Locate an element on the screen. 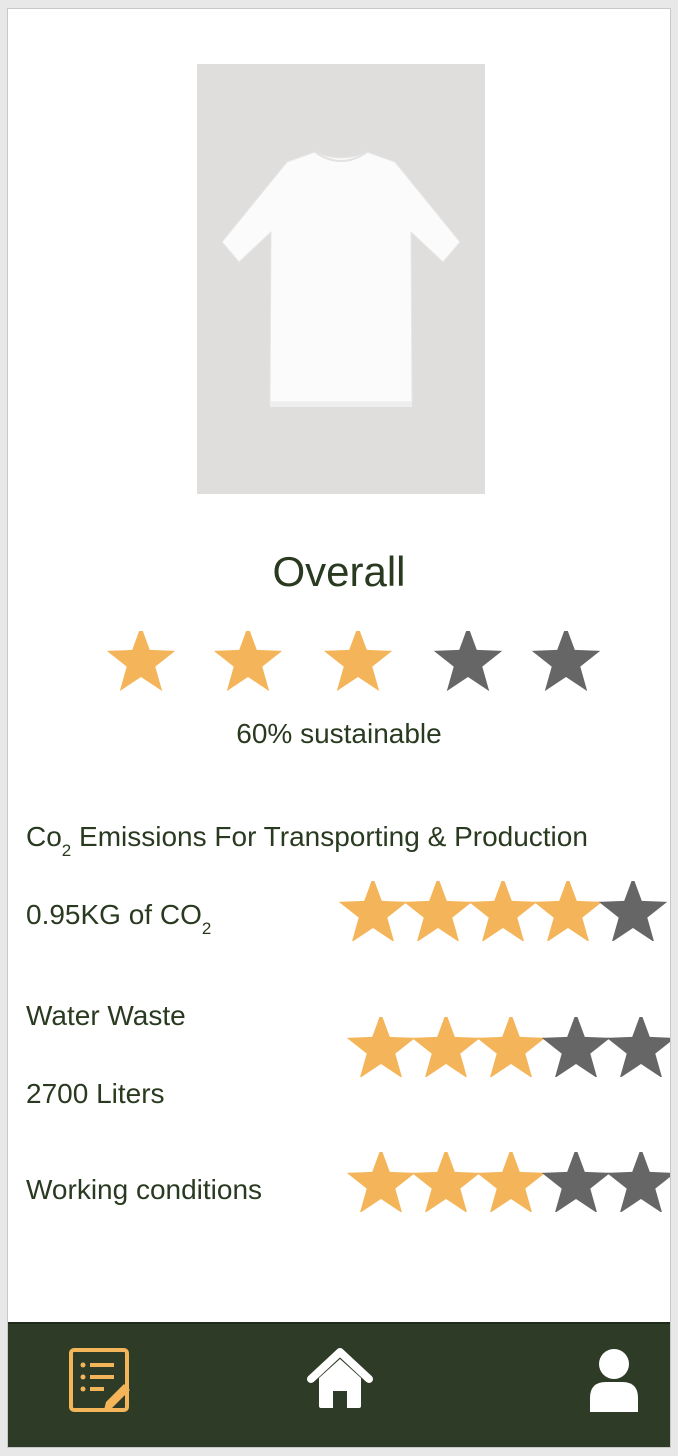 This screenshot has width=678, height=1456. tshirt-image is located at coordinates (341, 279).